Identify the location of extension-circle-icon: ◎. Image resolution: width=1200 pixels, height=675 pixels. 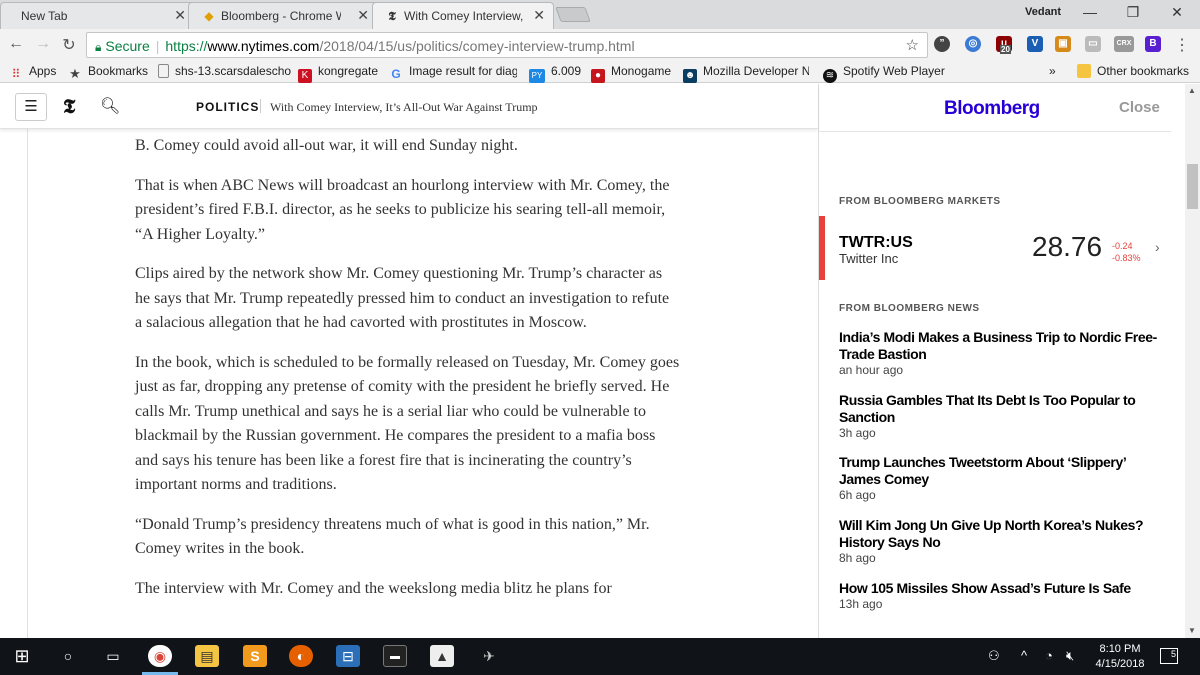
(973, 44).